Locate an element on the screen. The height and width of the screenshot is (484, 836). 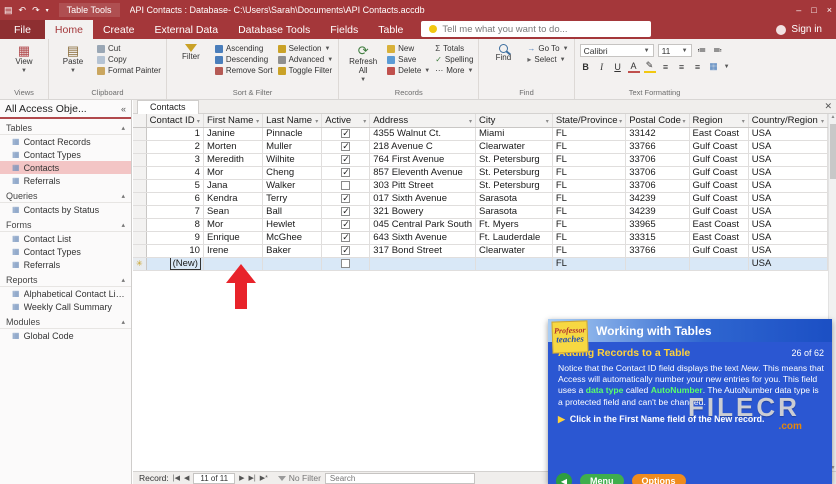
totals-button: Σ Totals is located at coordinates (454, 48).